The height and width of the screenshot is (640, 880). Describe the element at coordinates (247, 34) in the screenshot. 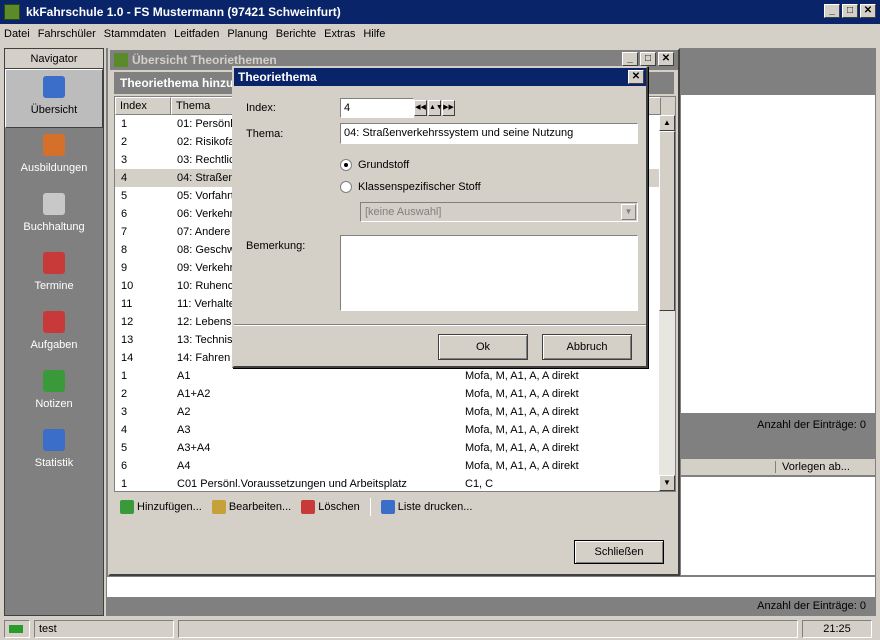

I see `menu-planung: Planung` at that location.